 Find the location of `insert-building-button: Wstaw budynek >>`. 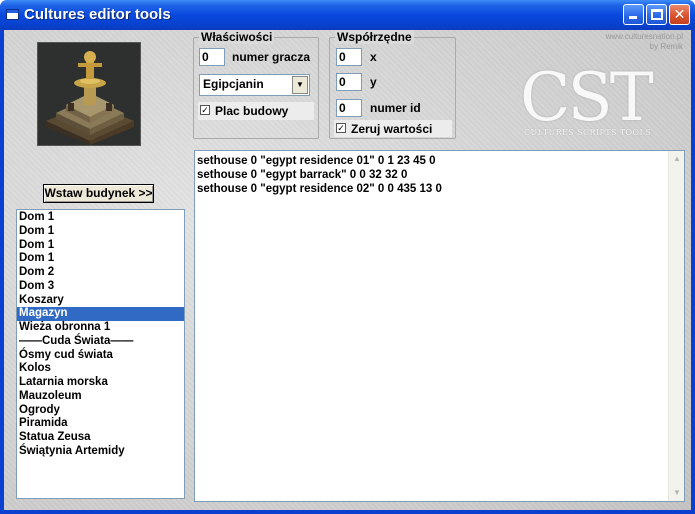

insert-building-button: Wstaw budynek >> is located at coordinates (98, 193).